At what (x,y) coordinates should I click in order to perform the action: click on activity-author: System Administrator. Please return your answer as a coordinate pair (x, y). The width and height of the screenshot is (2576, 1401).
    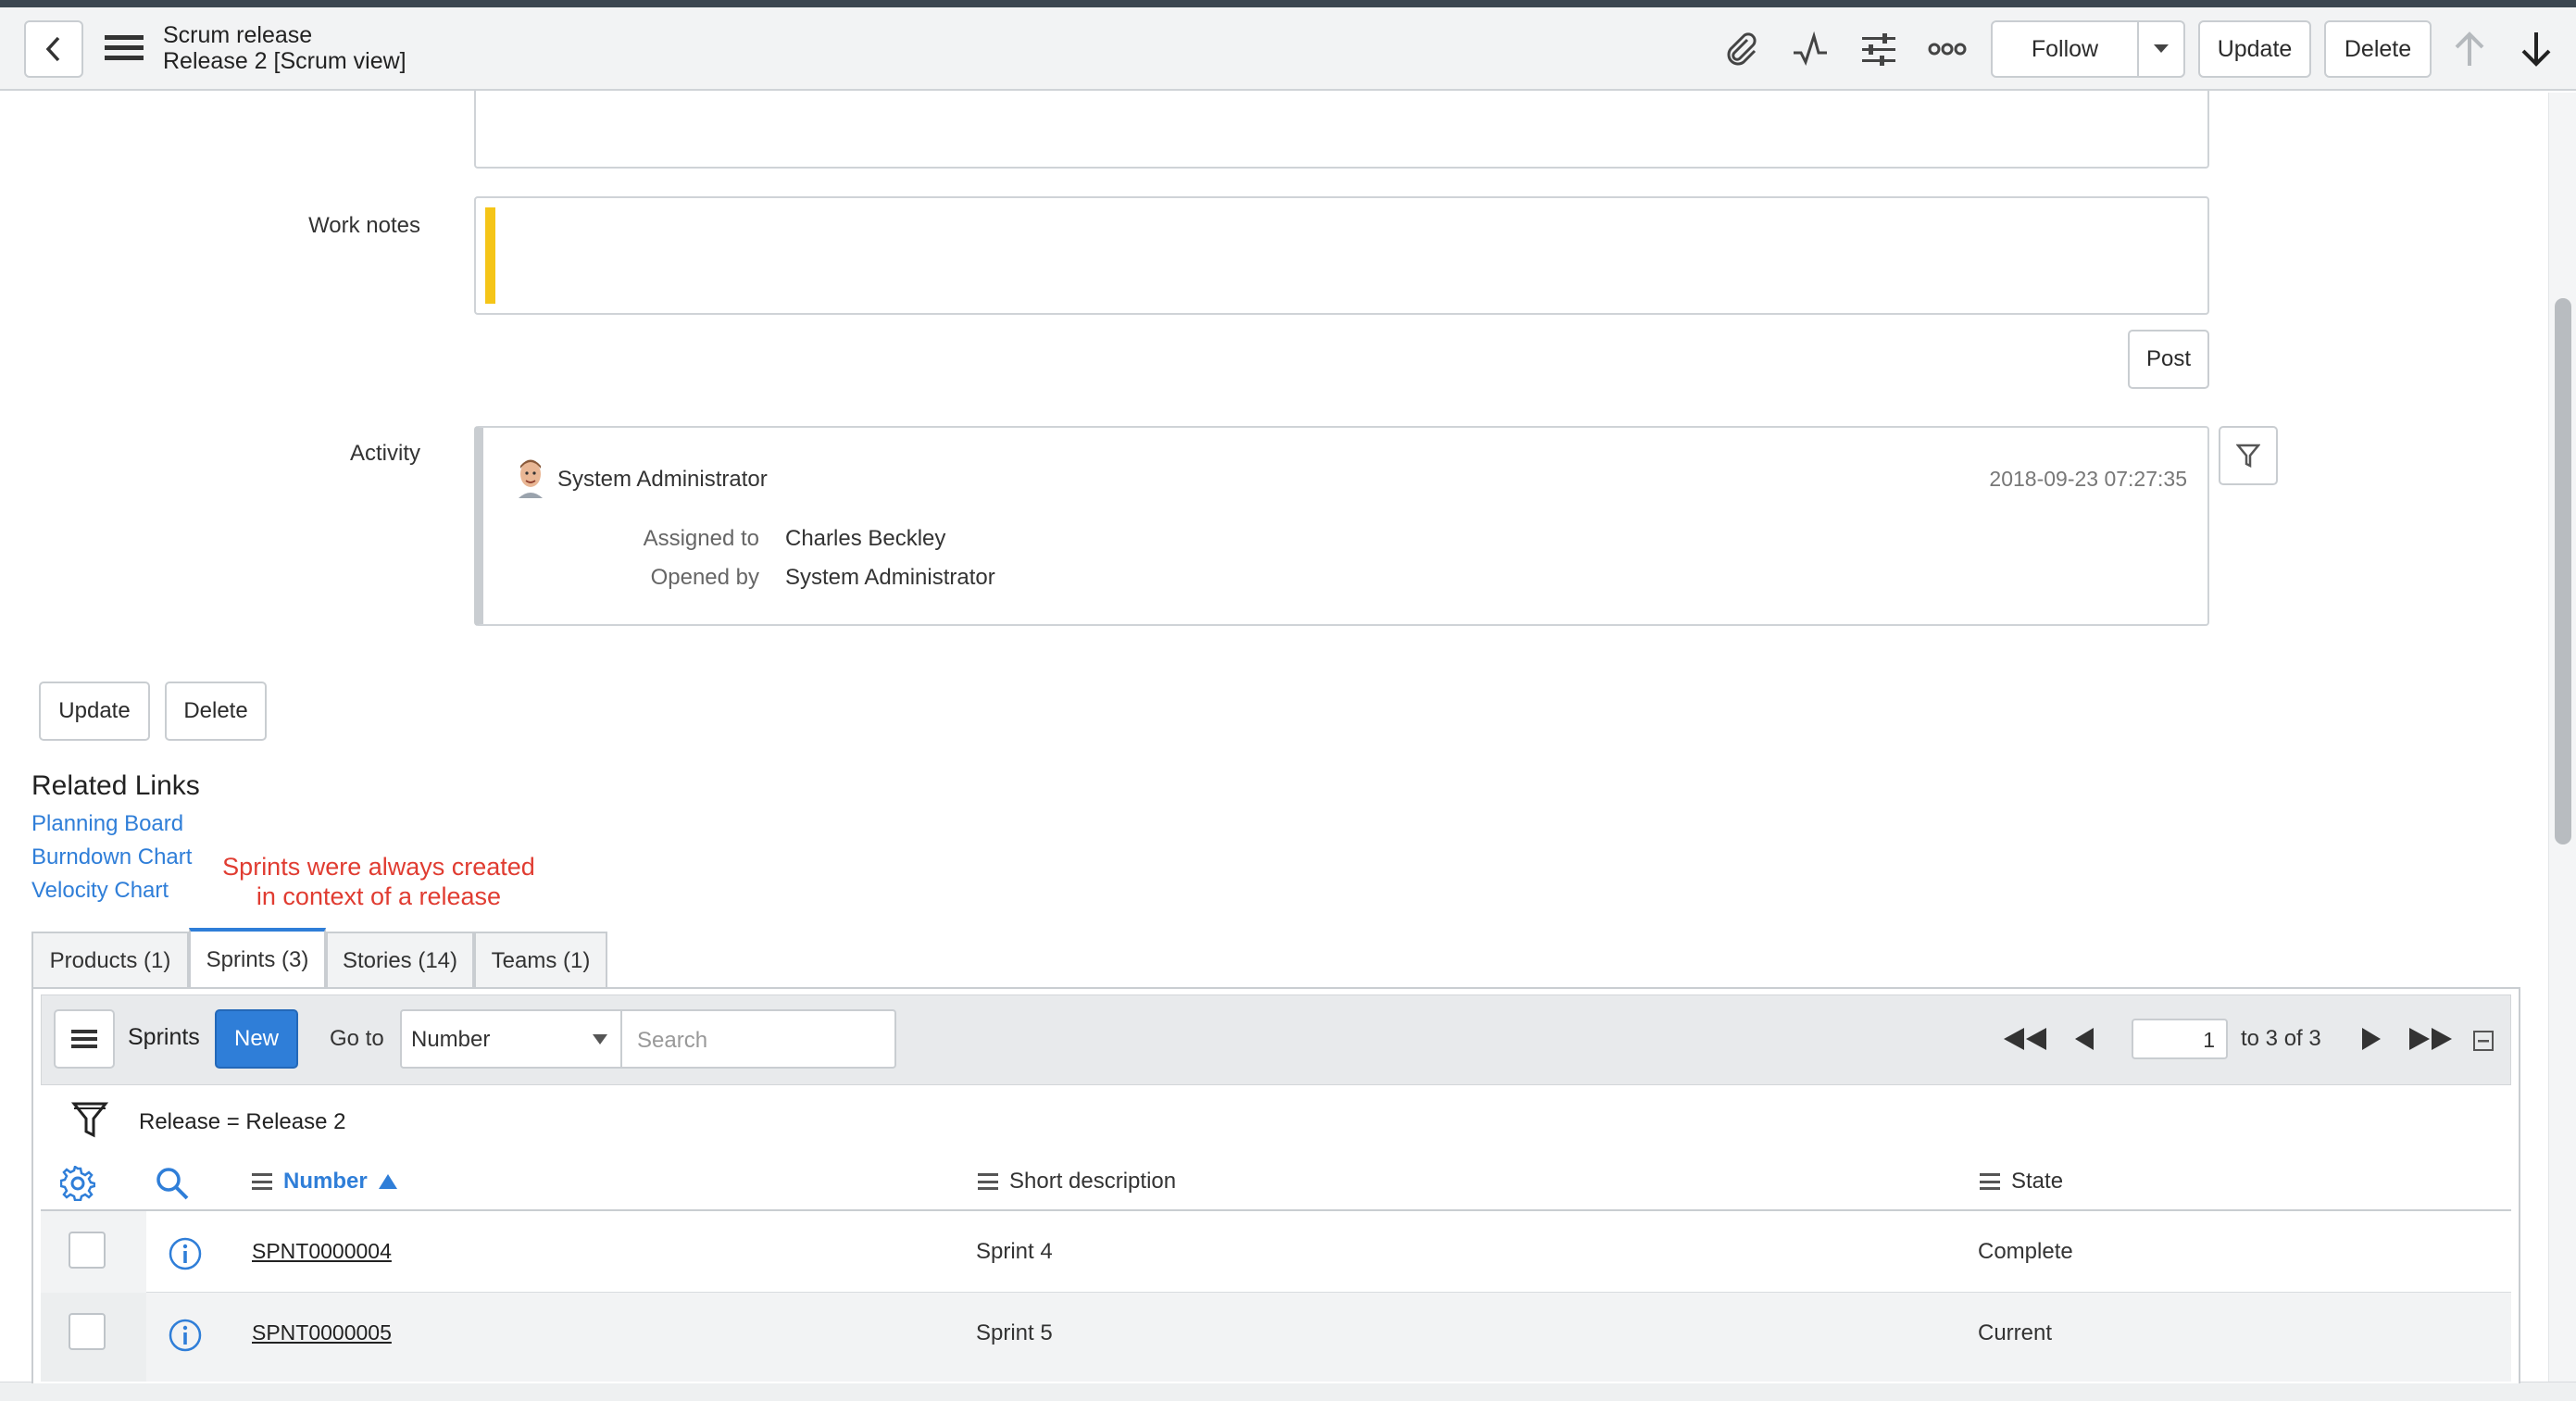
    Looking at the image, I should click on (662, 480).